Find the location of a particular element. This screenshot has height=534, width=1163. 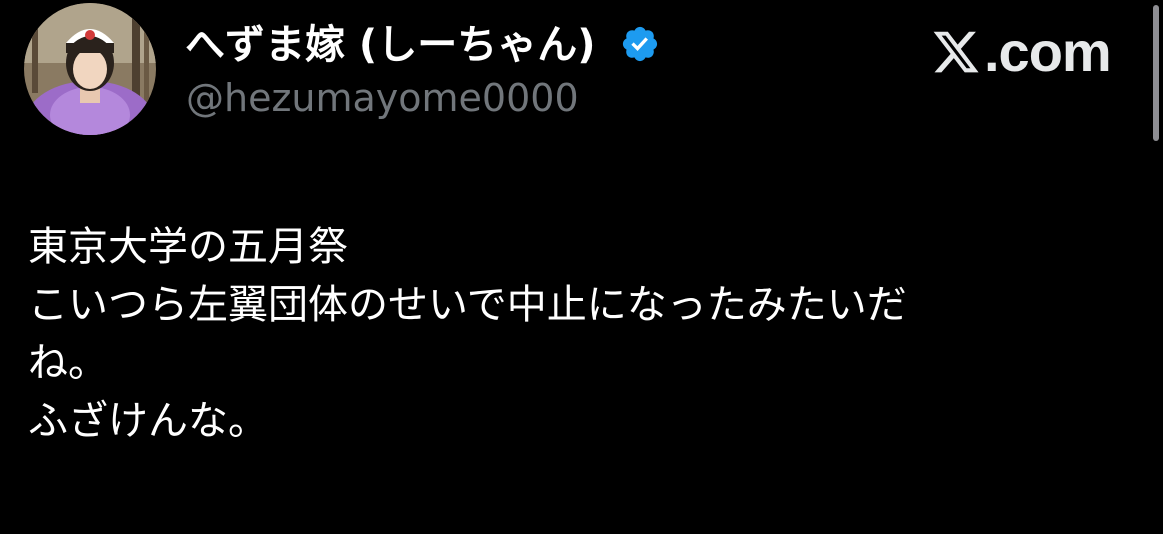

scrollbar is located at coordinates (1156, 73).